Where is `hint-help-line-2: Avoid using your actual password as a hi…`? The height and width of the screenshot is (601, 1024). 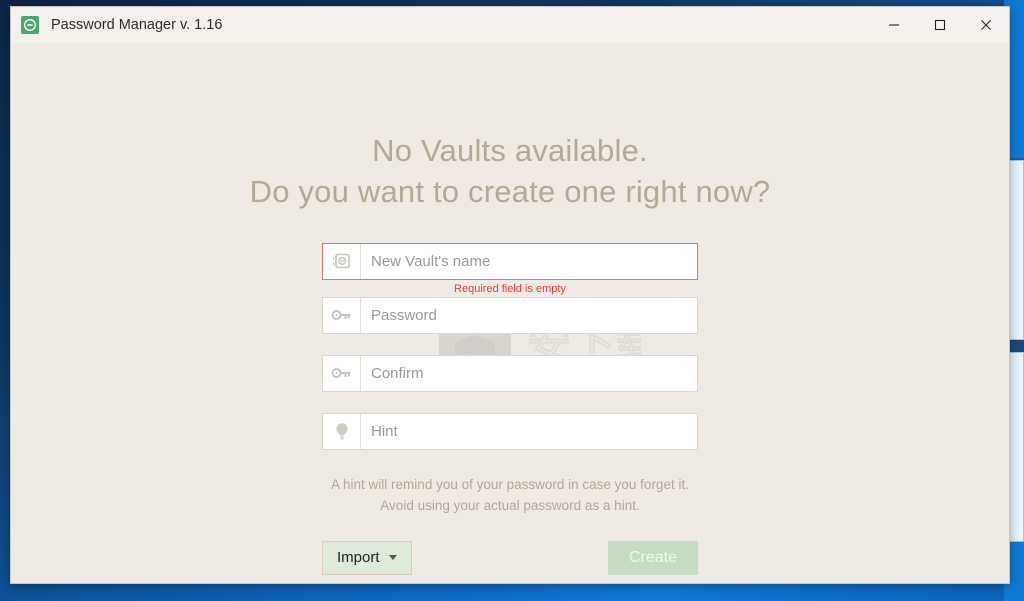
hint-help-line-2: Avoid using your actual password as a hi… is located at coordinates (510, 505).